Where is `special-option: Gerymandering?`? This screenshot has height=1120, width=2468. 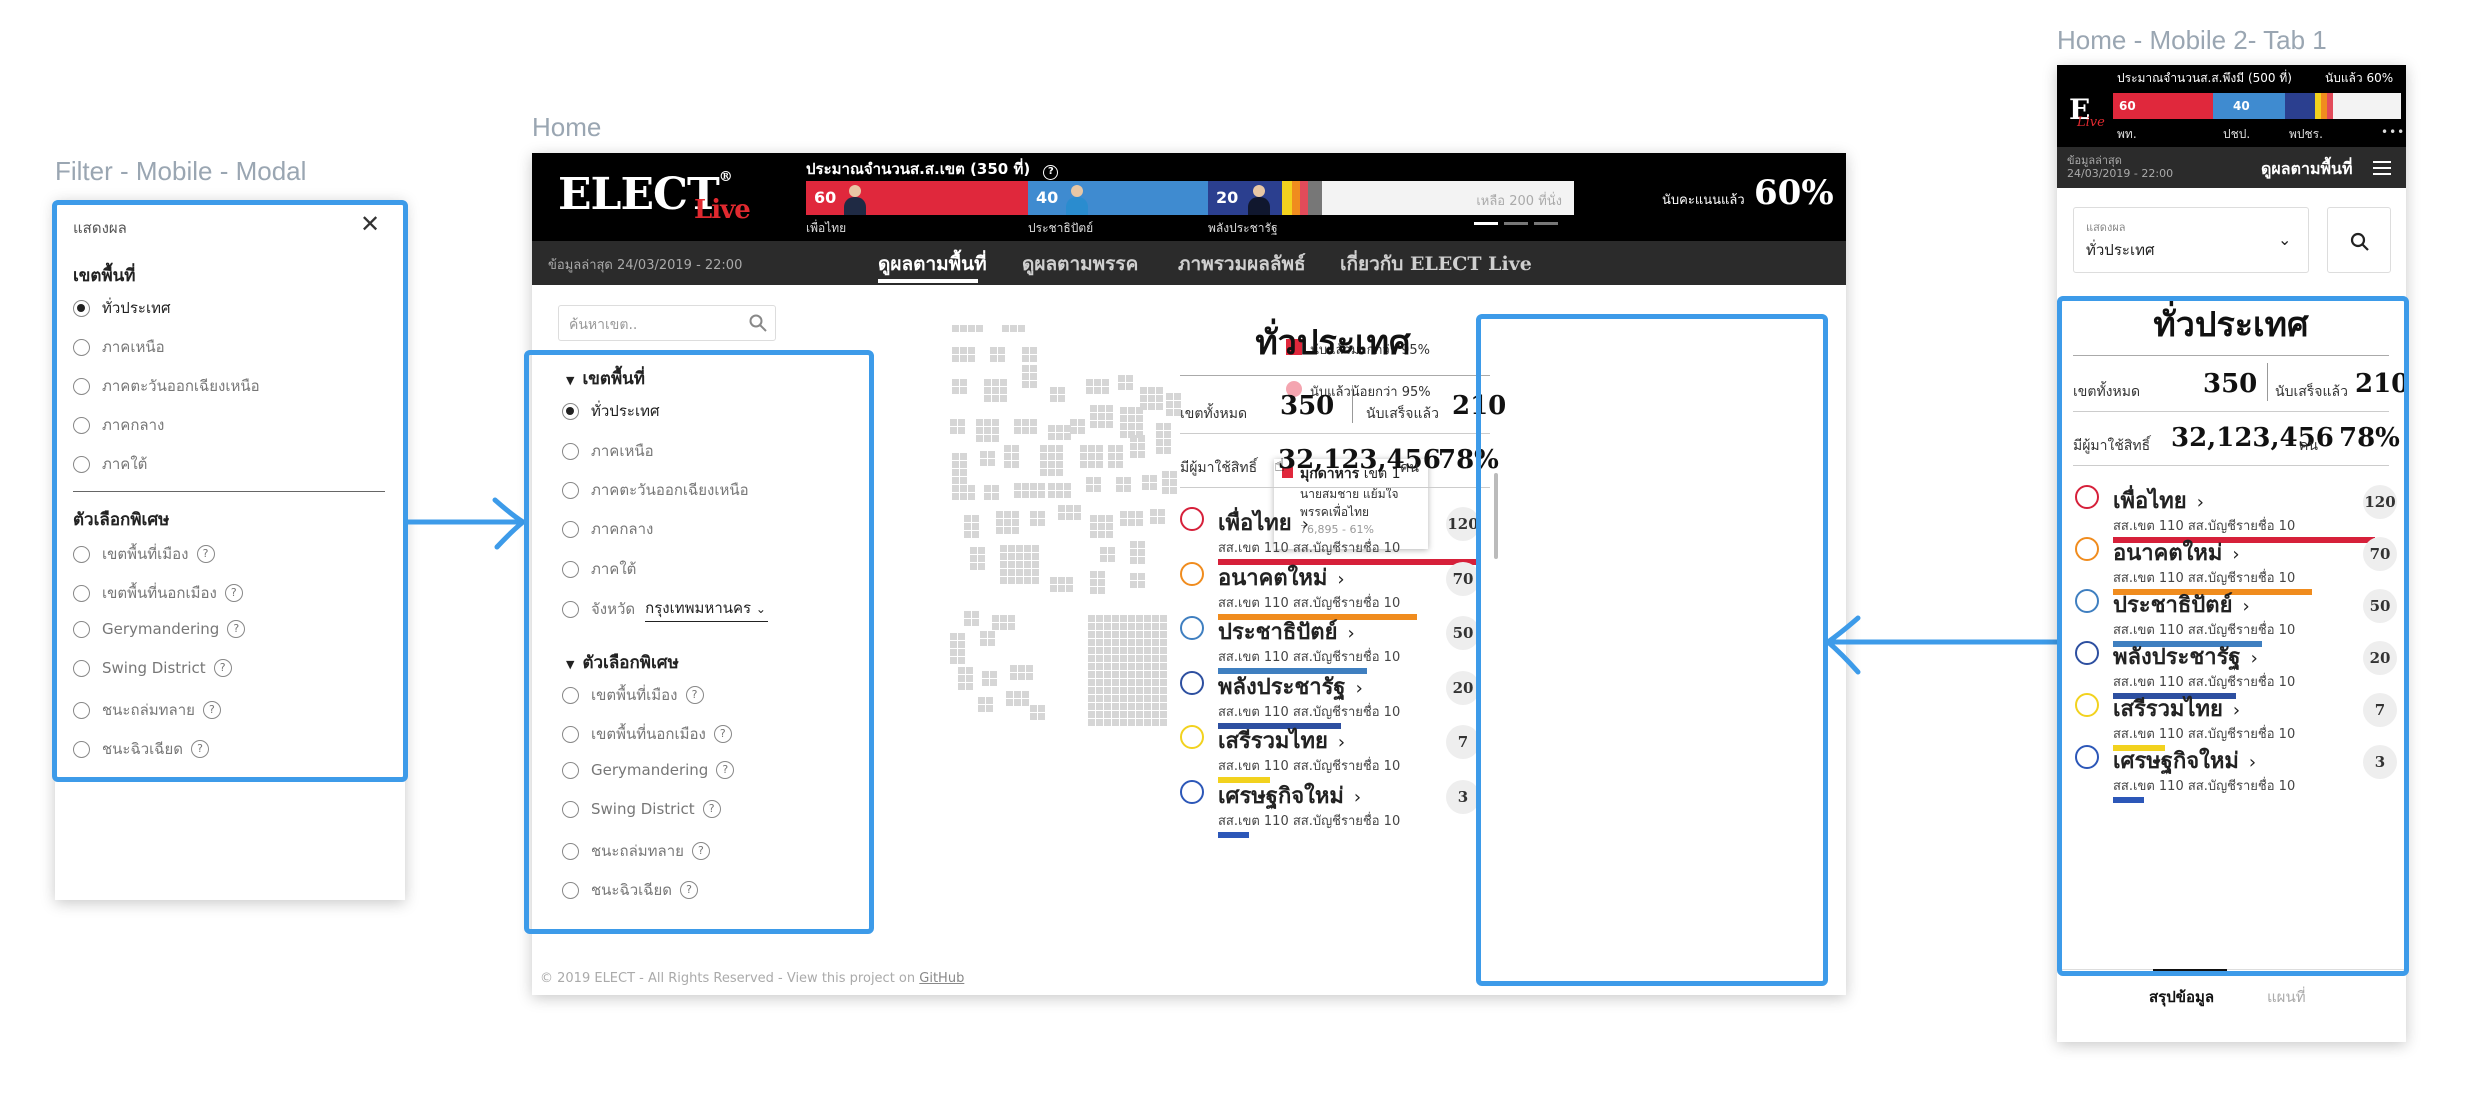 special-option: Gerymandering? is located at coordinates (159, 629).